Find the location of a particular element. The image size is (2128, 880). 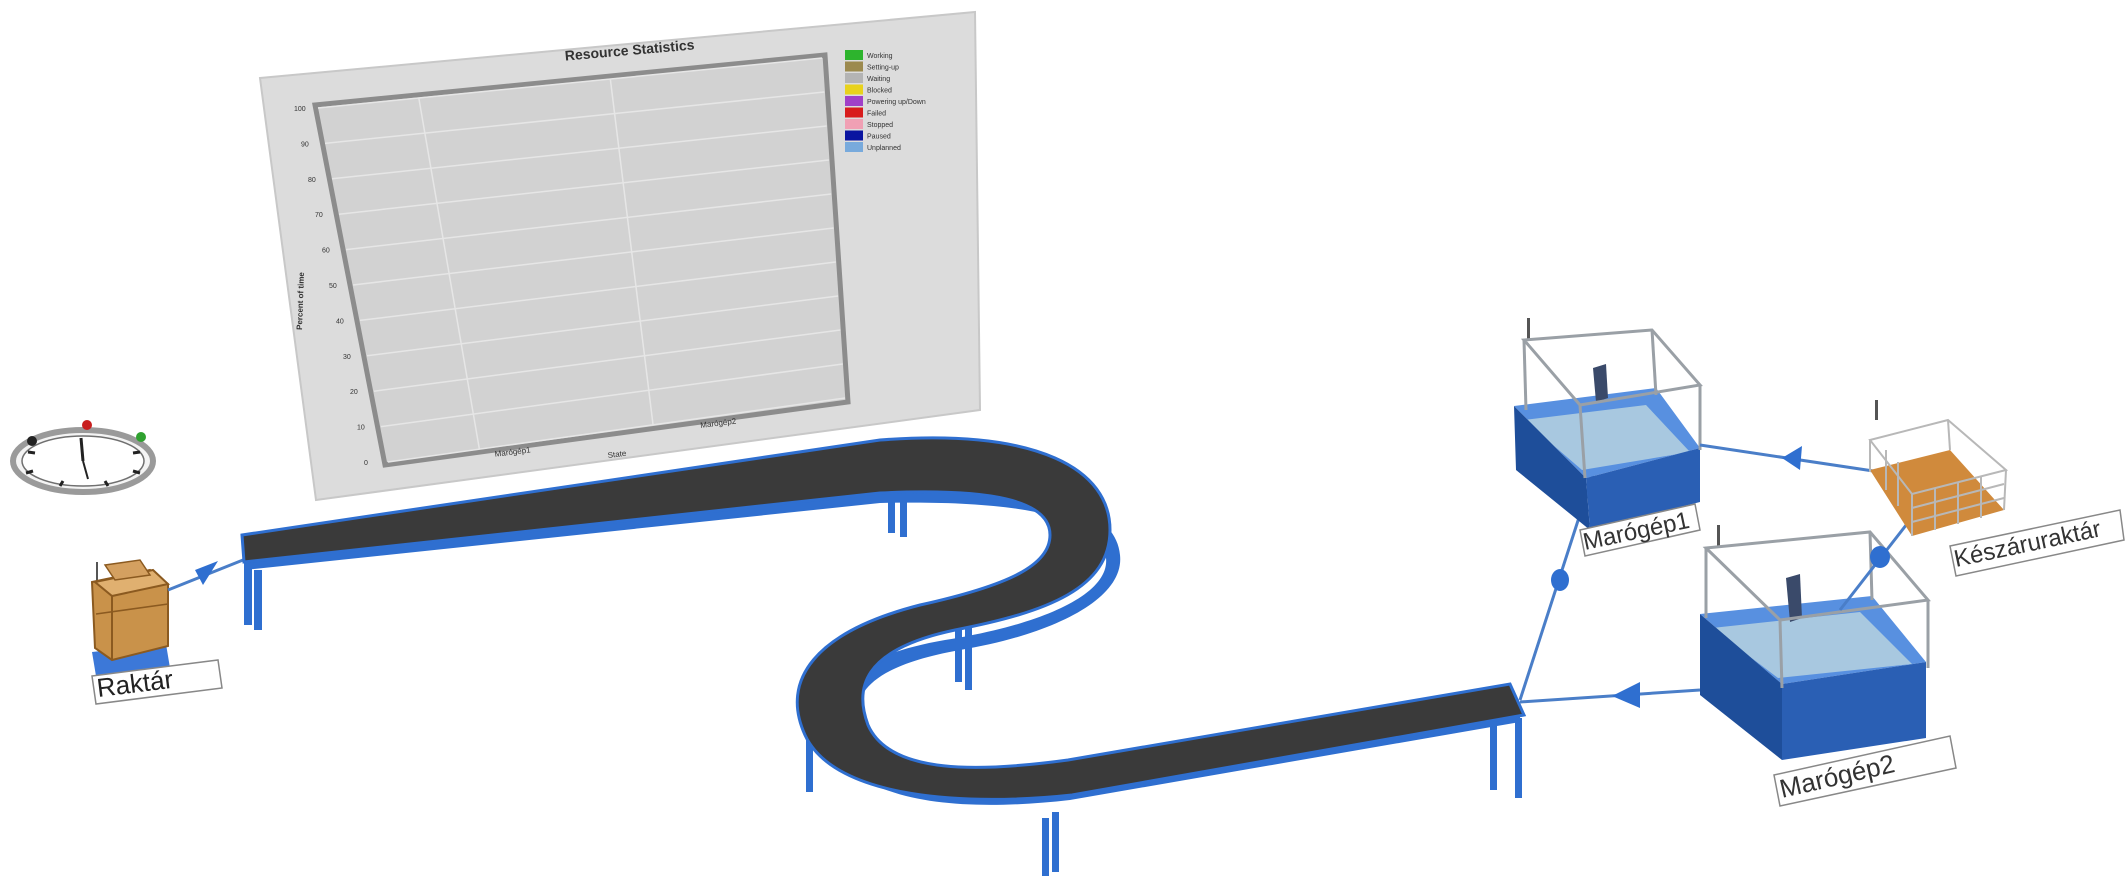

chart-y-tick-label: 100 is located at coordinates (300, 109).